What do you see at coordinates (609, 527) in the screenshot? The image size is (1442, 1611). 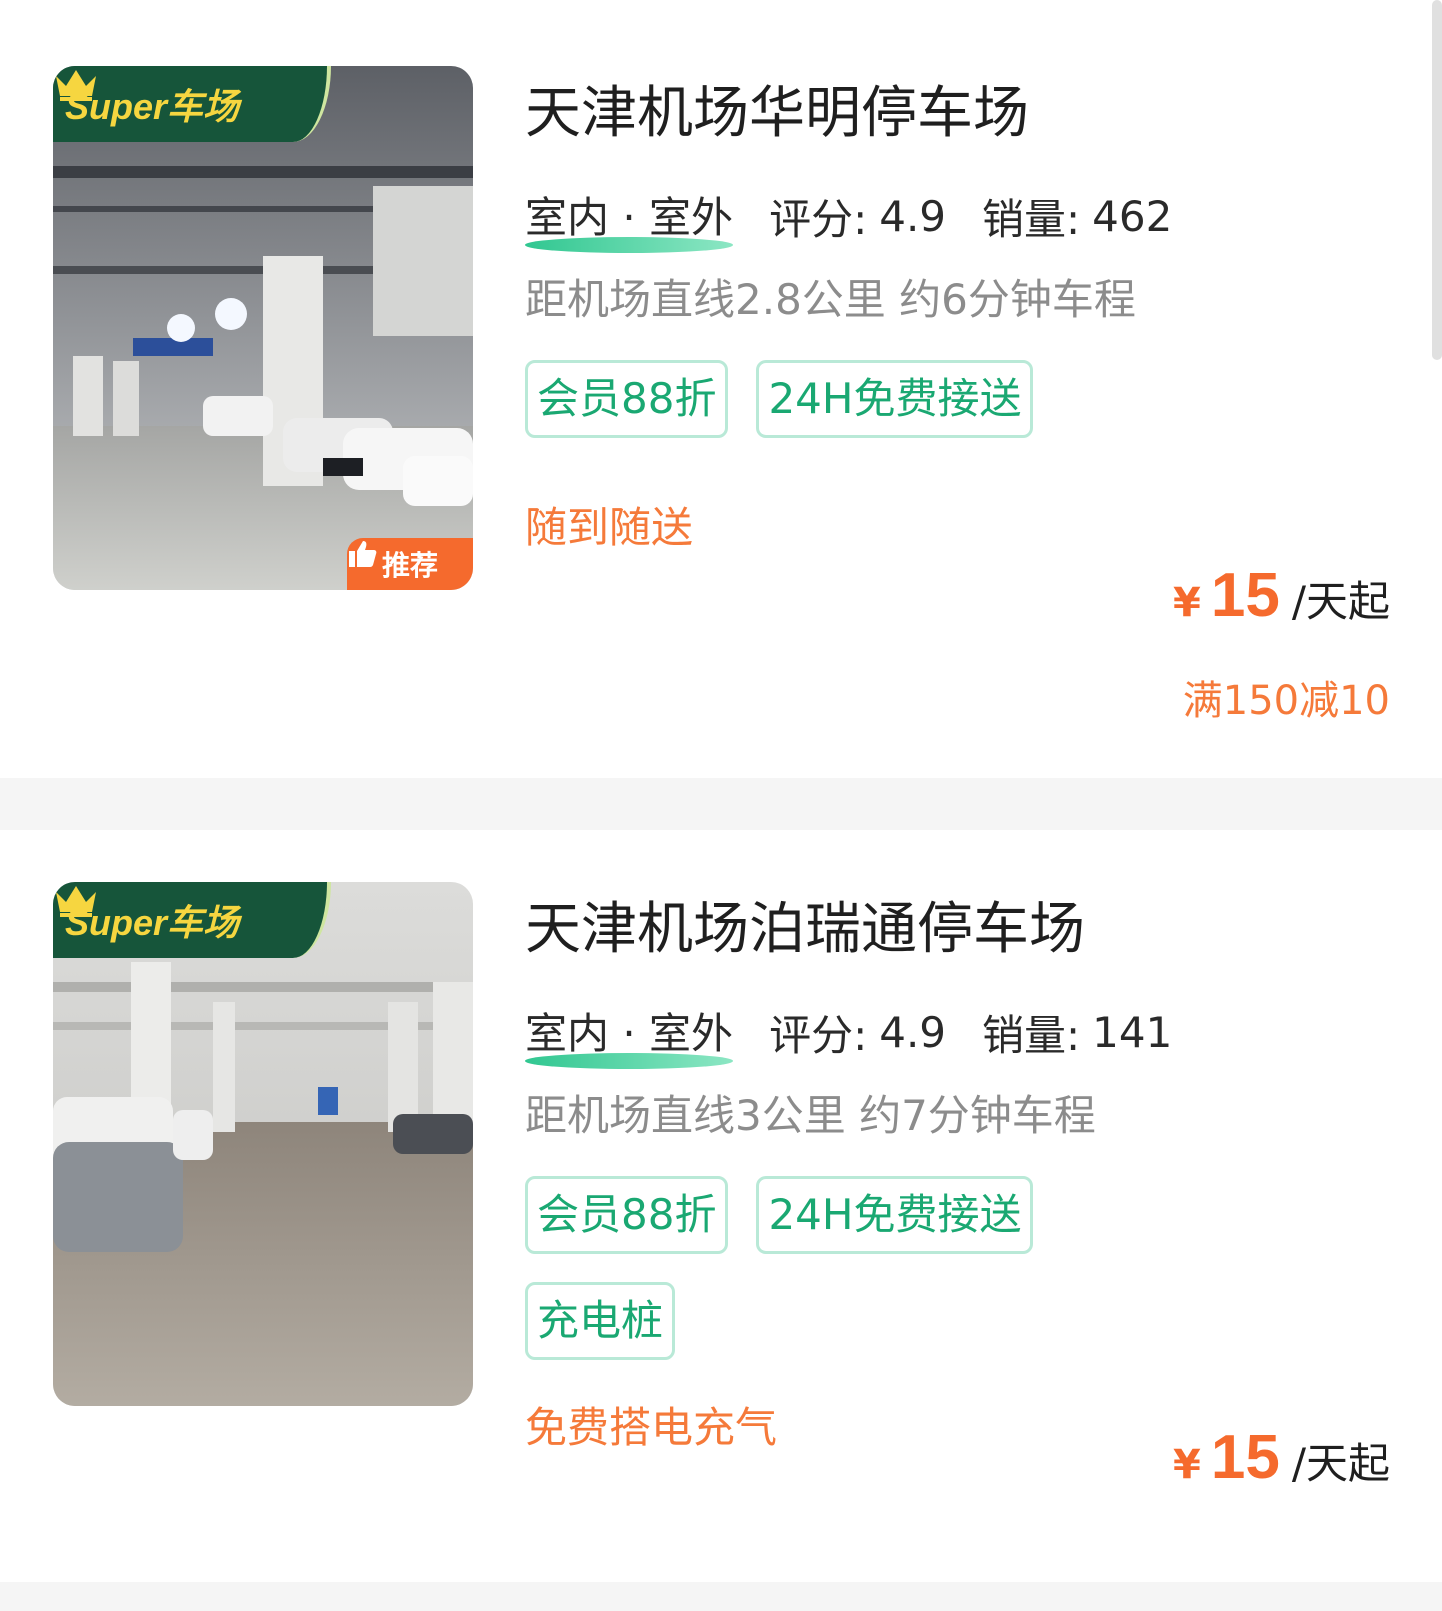 I see `service-note: 随到随送` at bounding box center [609, 527].